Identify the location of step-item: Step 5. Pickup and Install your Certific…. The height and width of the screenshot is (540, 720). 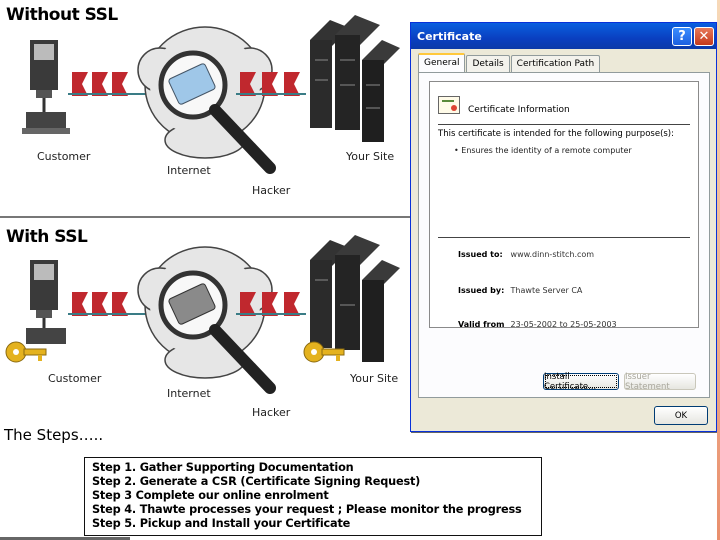
(221, 523).